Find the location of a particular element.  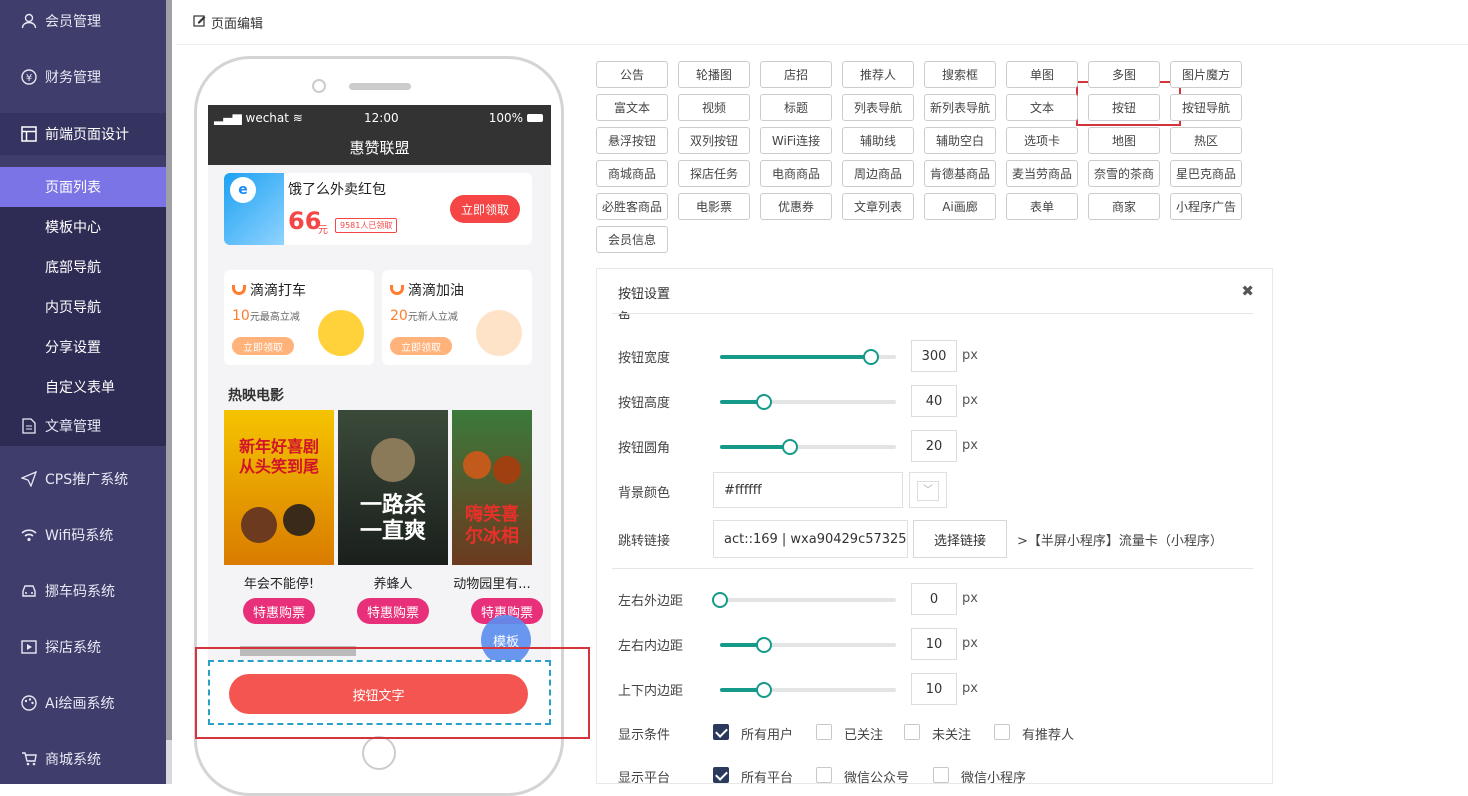

checkbox-wechat-oa is located at coordinates (824, 775).